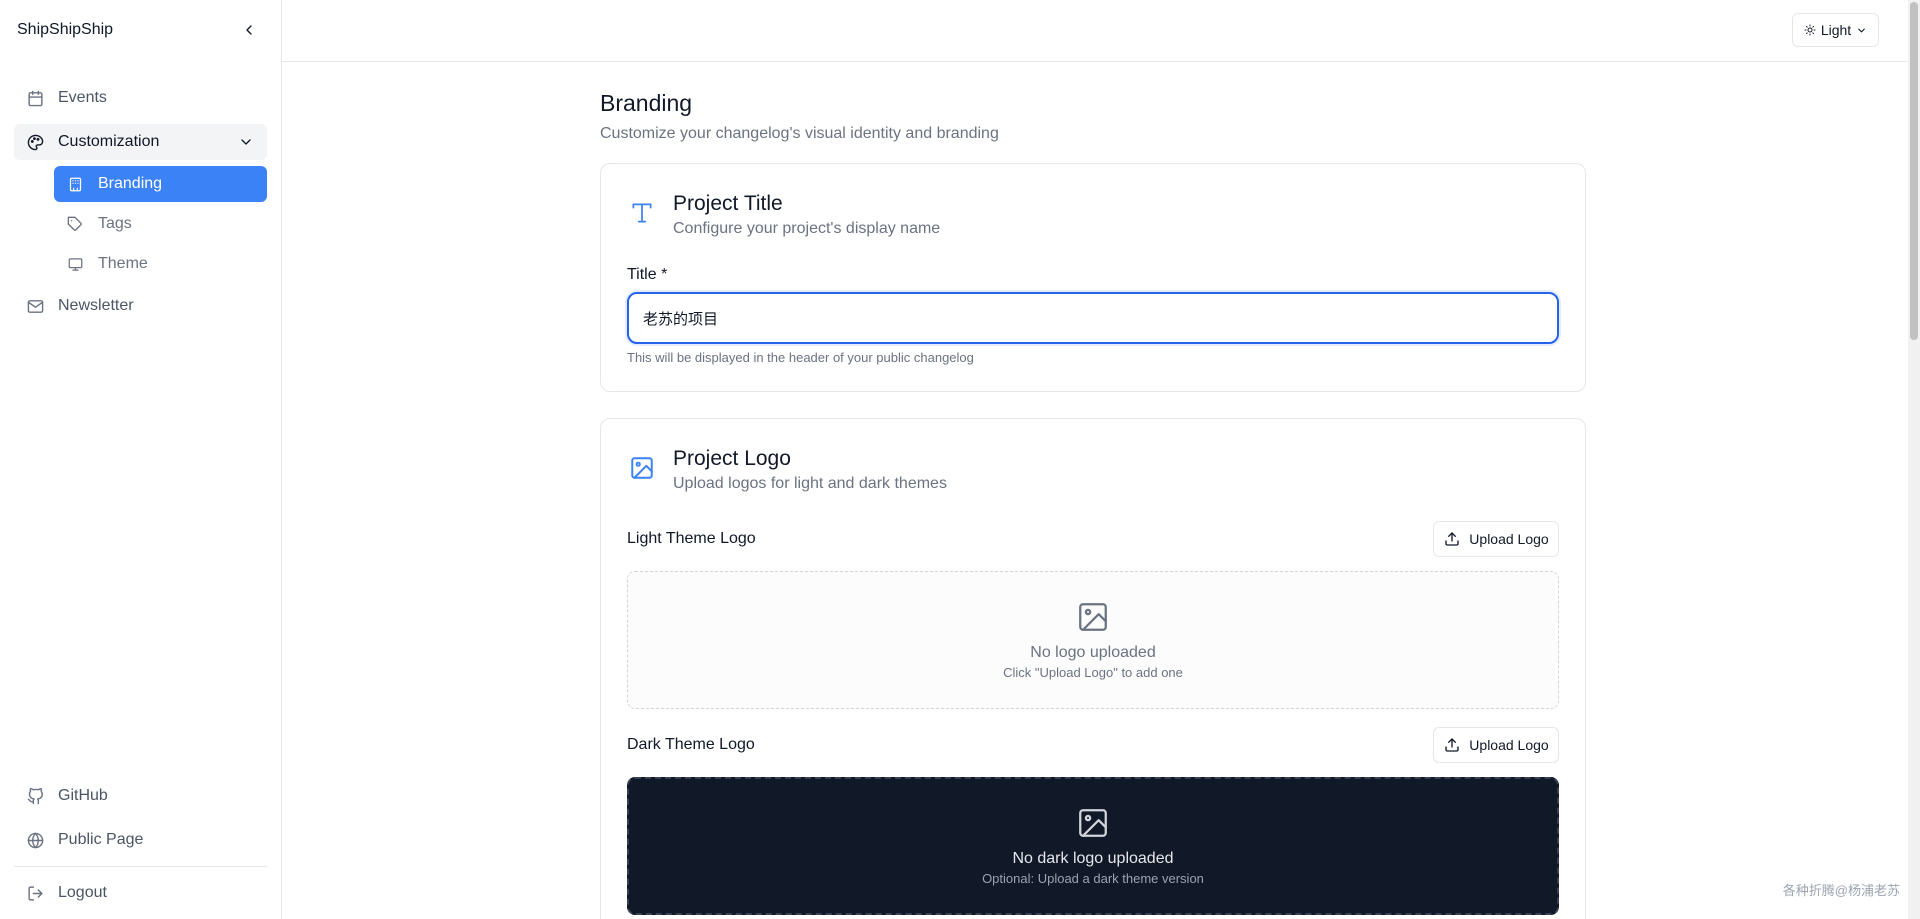  I want to click on sidebar-bottom: GitHub Public Page Logout, so click(140, 848).